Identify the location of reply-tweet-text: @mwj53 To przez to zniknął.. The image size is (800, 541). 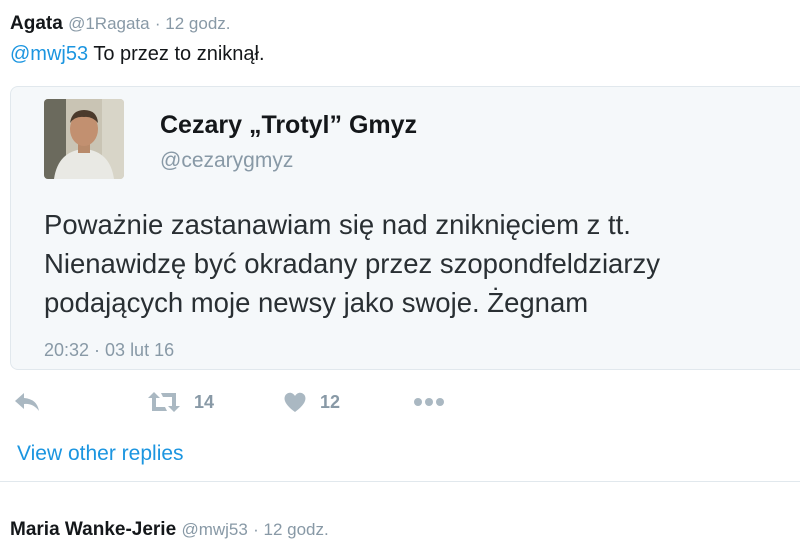
(137, 54).